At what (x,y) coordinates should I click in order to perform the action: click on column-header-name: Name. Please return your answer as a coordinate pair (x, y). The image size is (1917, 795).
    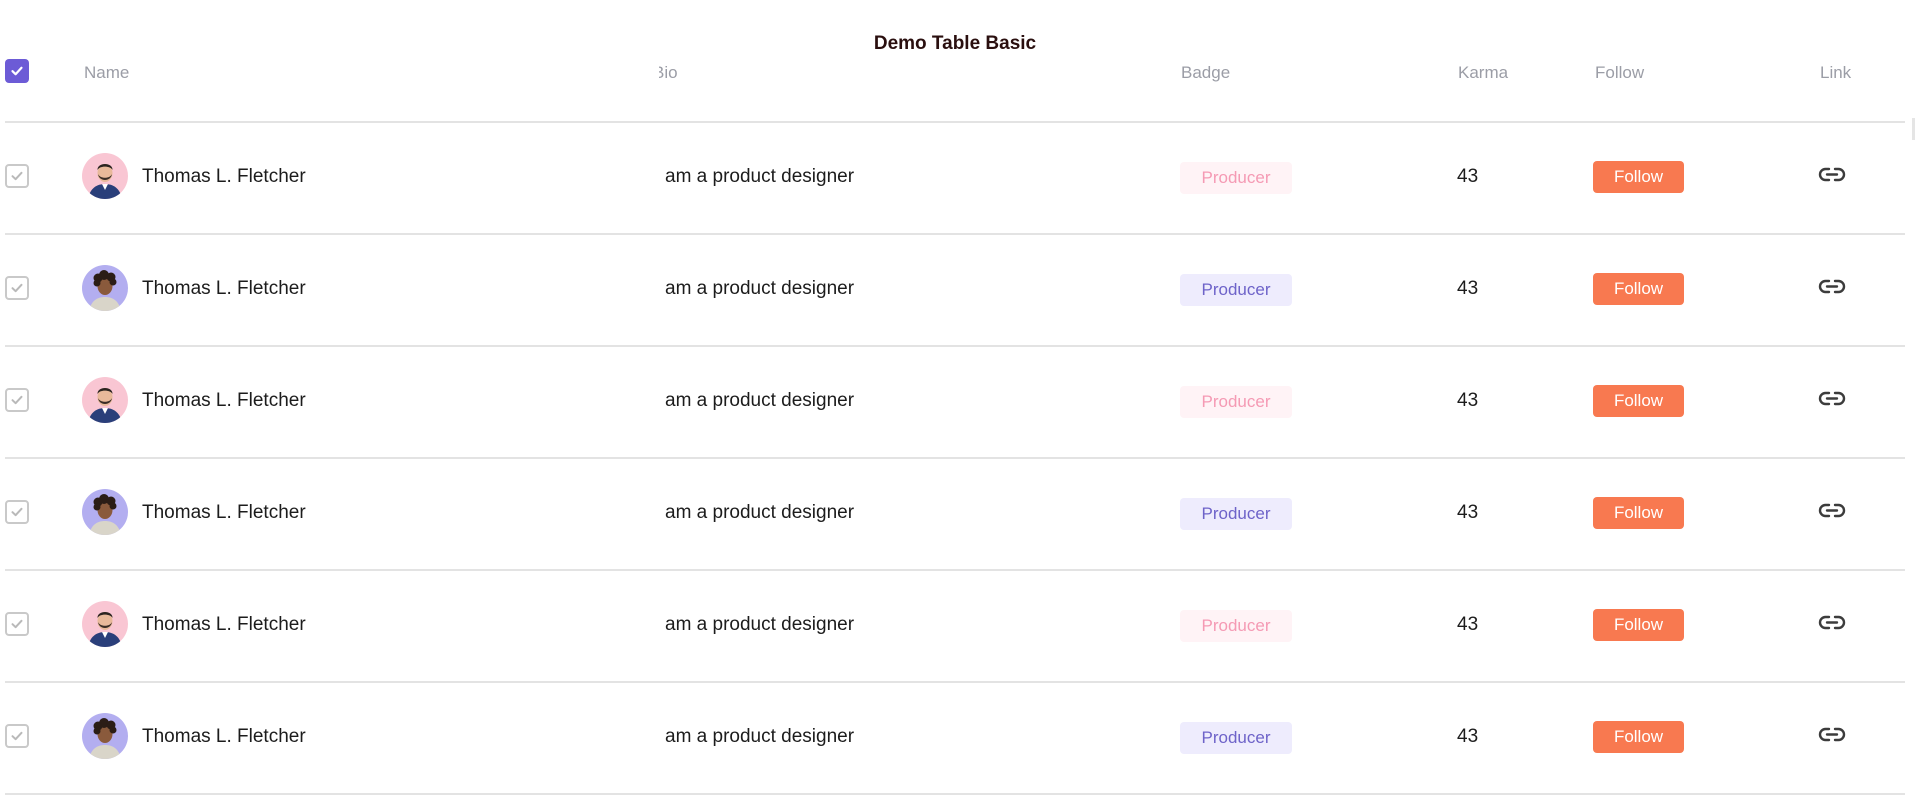
    Looking at the image, I should click on (106, 73).